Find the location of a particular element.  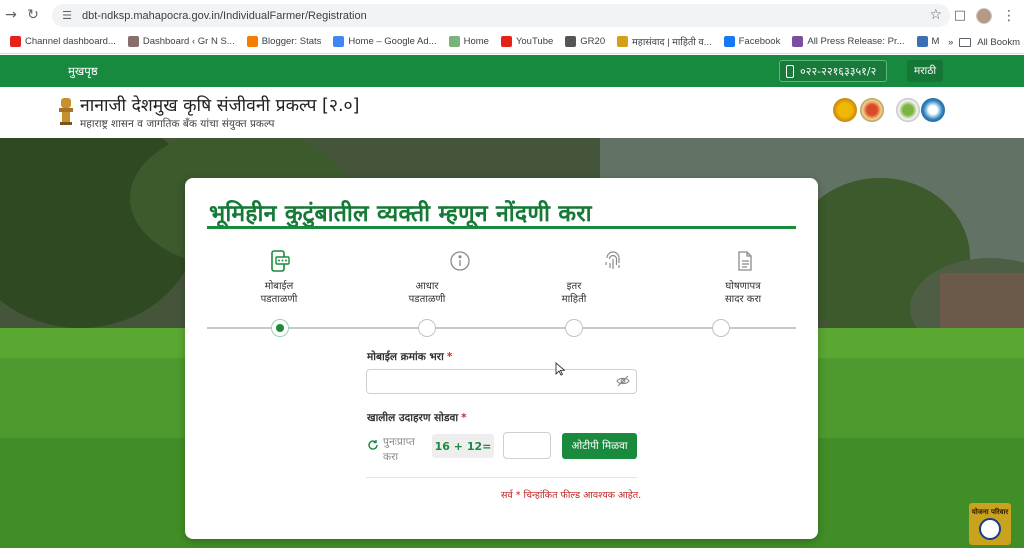

wordpress-icon is located at coordinates (133, 41).